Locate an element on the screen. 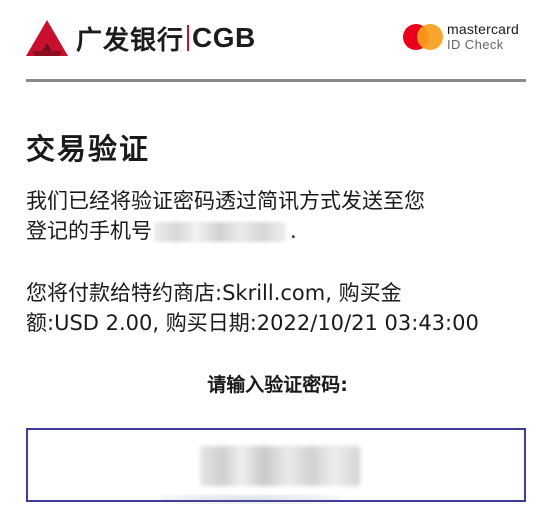 This screenshot has height=530, width=555. mastercard-icon is located at coordinates (422, 36).